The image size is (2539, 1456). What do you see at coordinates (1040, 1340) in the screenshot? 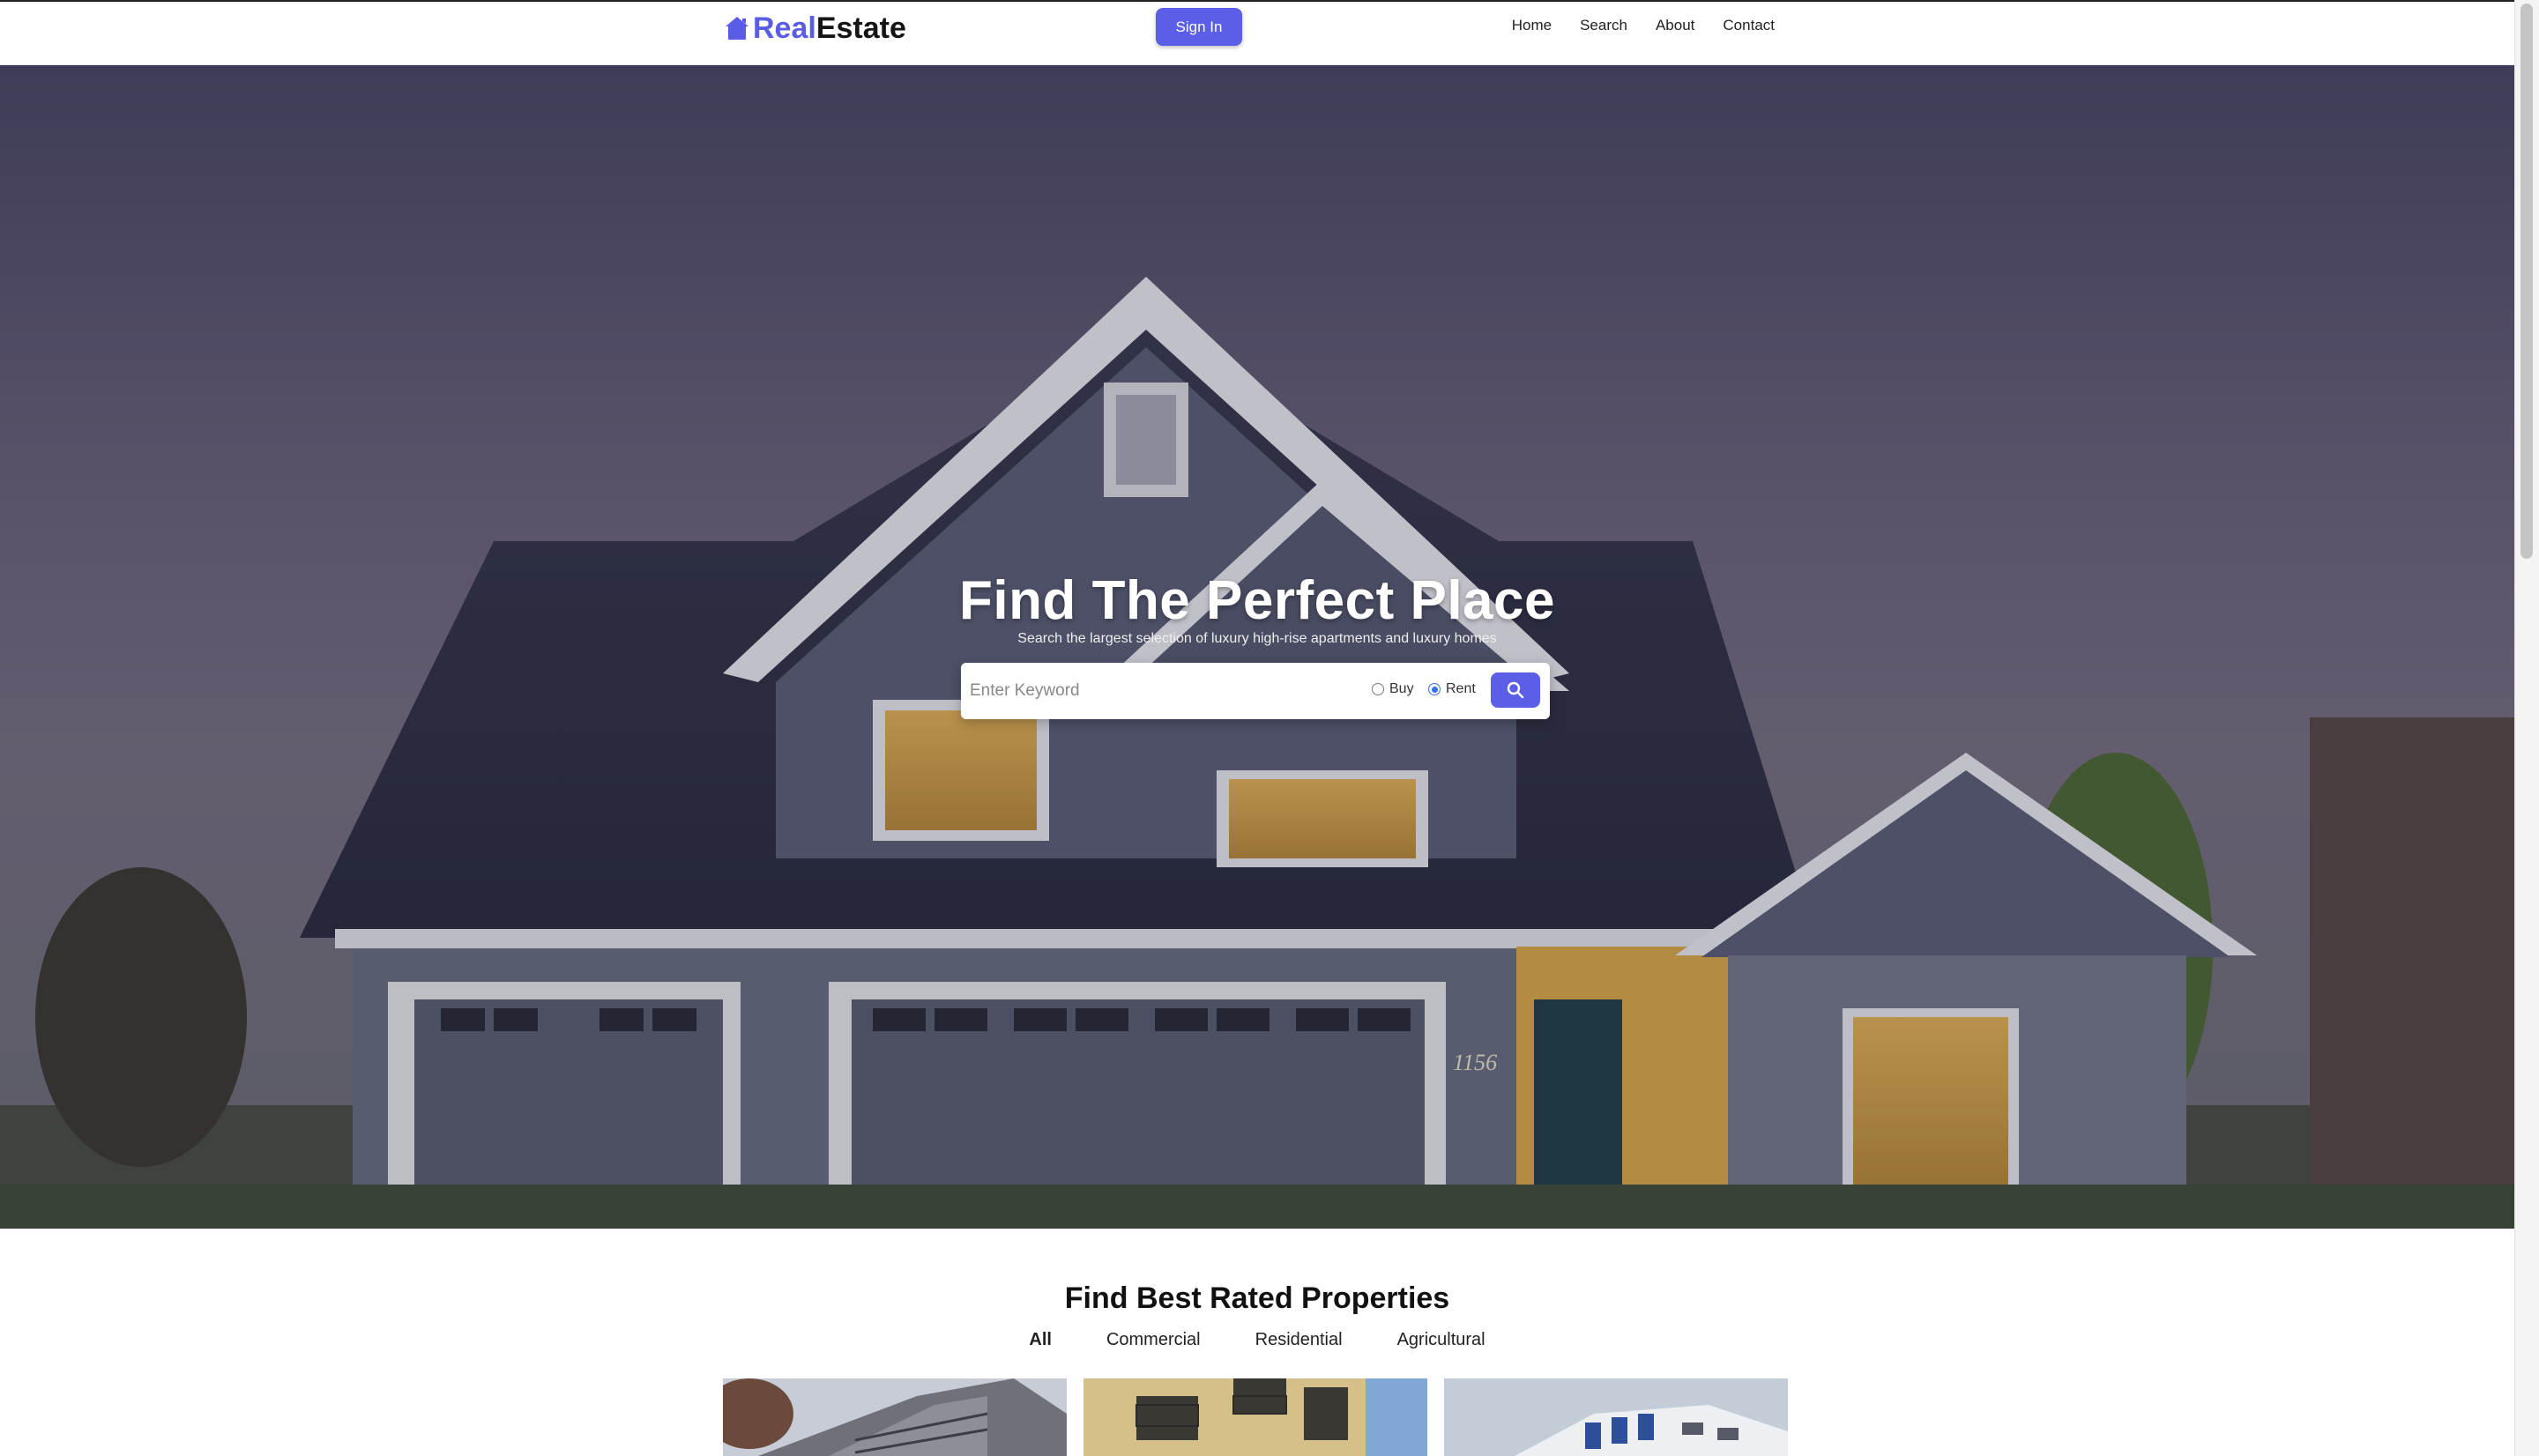
I see `filter-all: All` at bounding box center [1040, 1340].